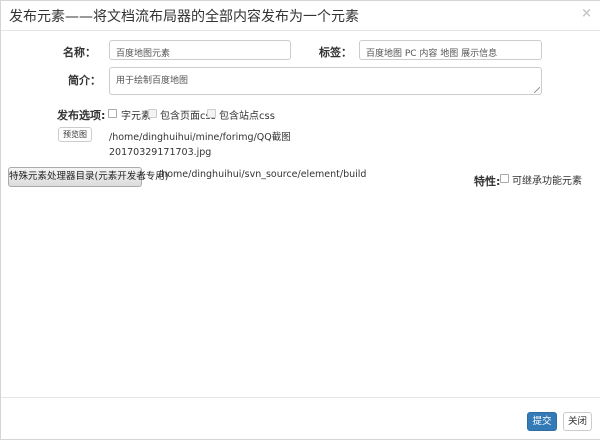  What do you see at coordinates (542, 421) in the screenshot?
I see `submit-button: 提交` at bounding box center [542, 421].